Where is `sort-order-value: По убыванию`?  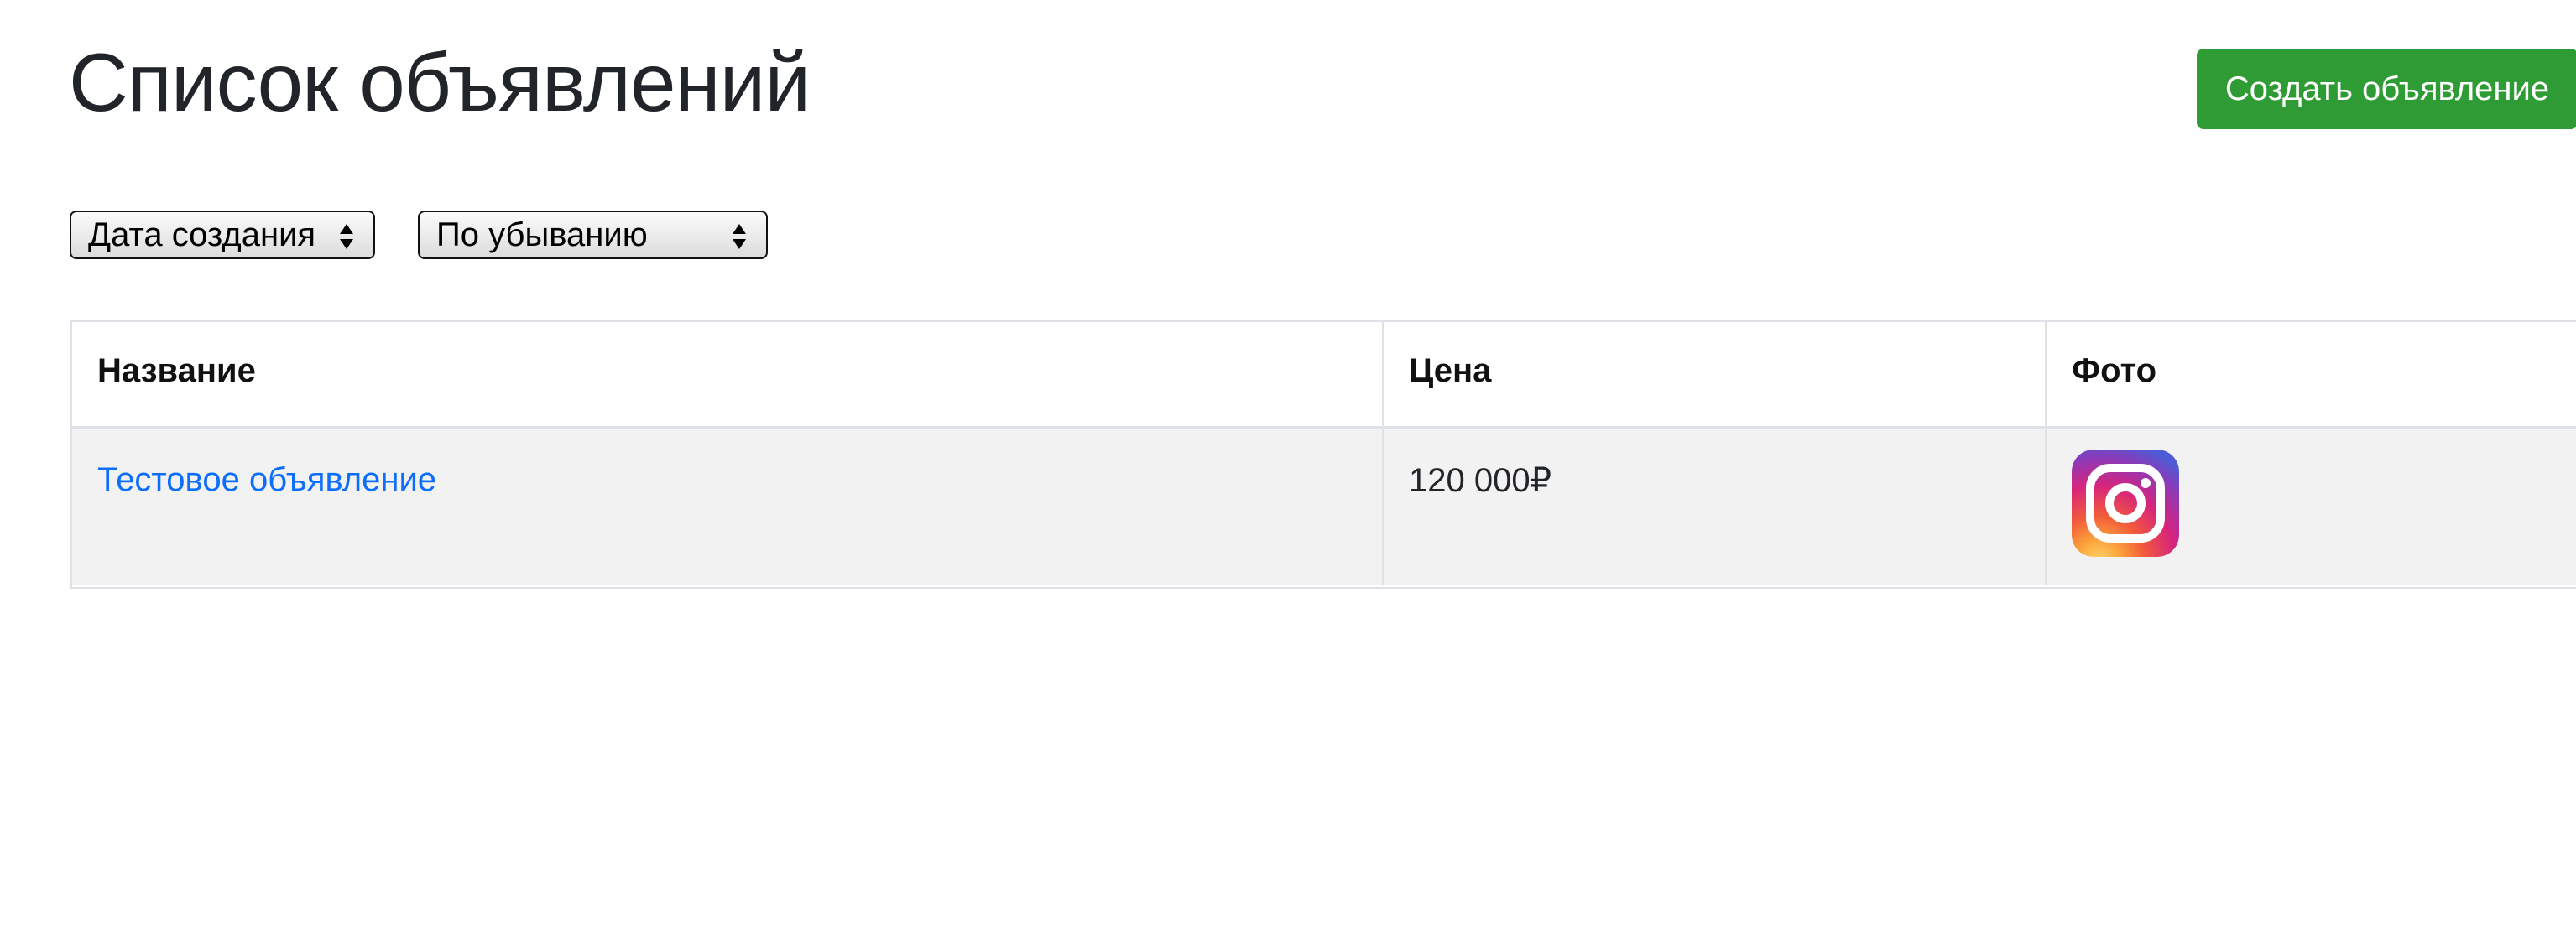 sort-order-value: По убыванию is located at coordinates (542, 234).